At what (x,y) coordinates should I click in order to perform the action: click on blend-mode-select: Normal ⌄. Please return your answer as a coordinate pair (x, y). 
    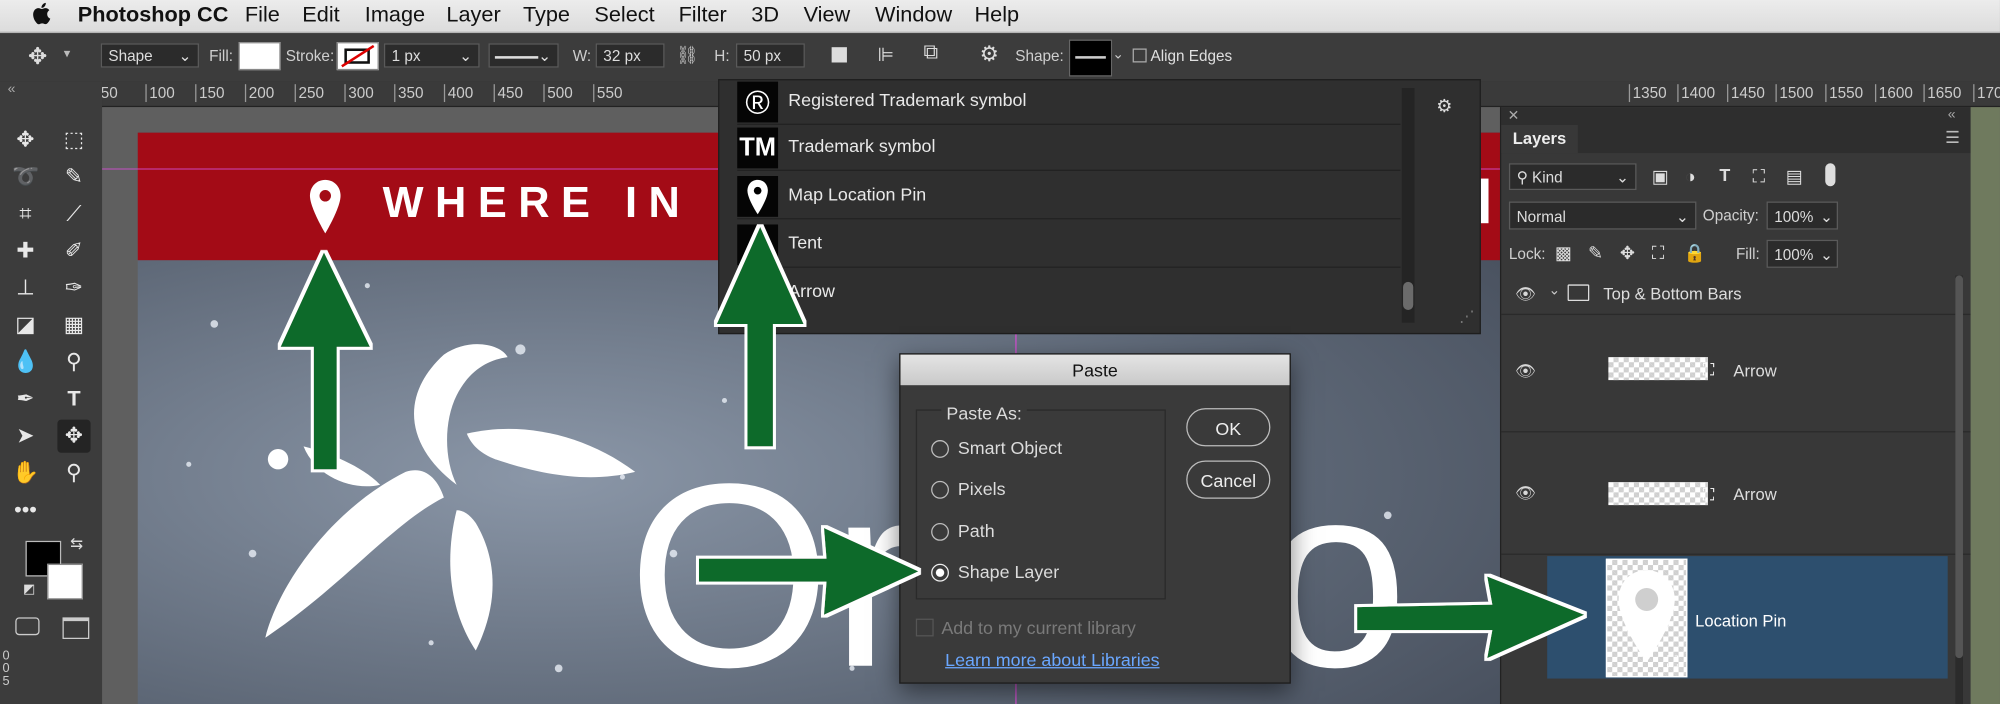
    Looking at the image, I should click on (1602, 215).